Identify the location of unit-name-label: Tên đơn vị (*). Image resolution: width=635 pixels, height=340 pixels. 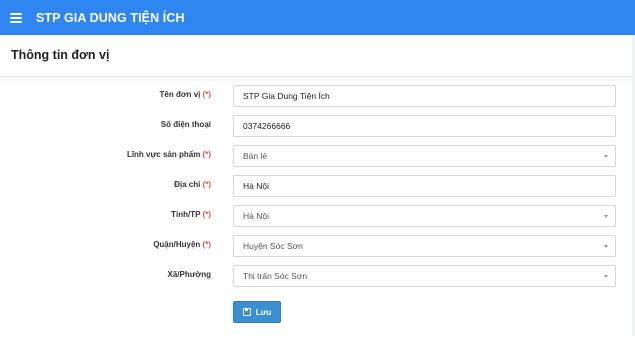
(185, 94).